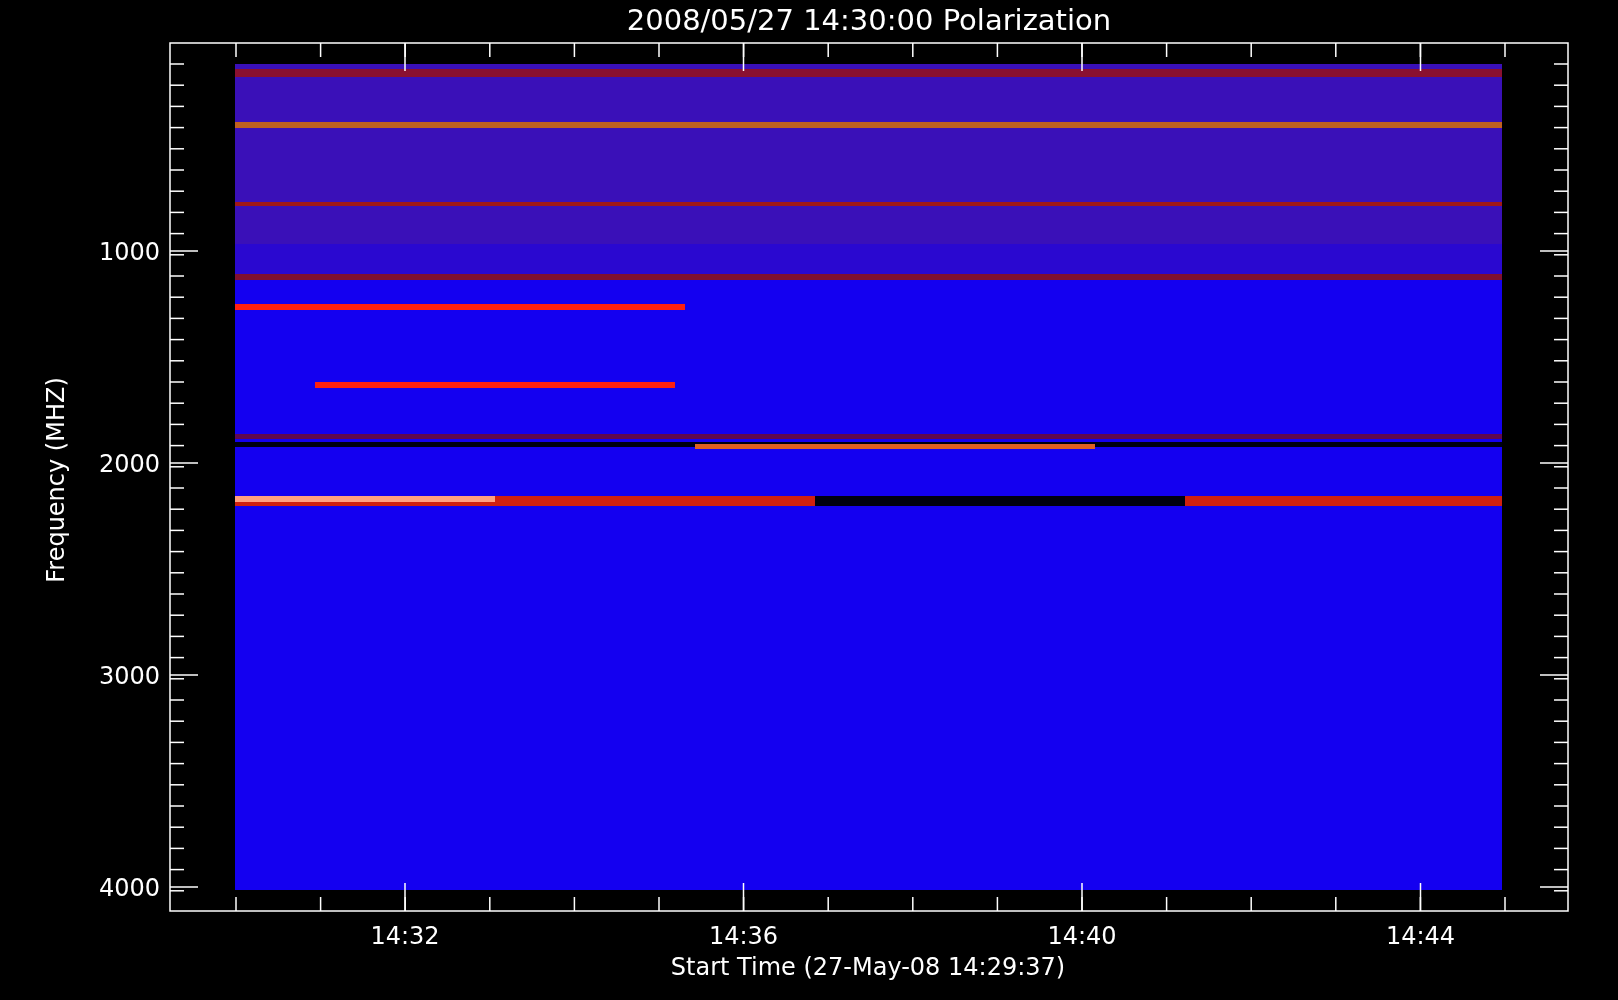 The image size is (1618, 1000). I want to click on x-tick-label: 14:44, so click(1420, 936).